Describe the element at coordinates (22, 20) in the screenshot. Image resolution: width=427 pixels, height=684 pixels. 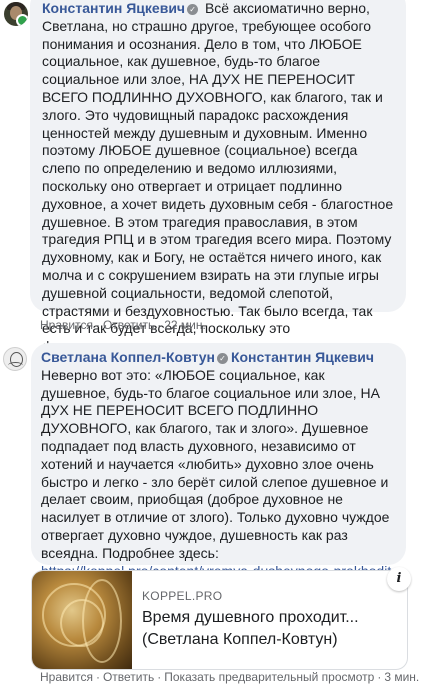
I see `online-status-indicator` at that location.